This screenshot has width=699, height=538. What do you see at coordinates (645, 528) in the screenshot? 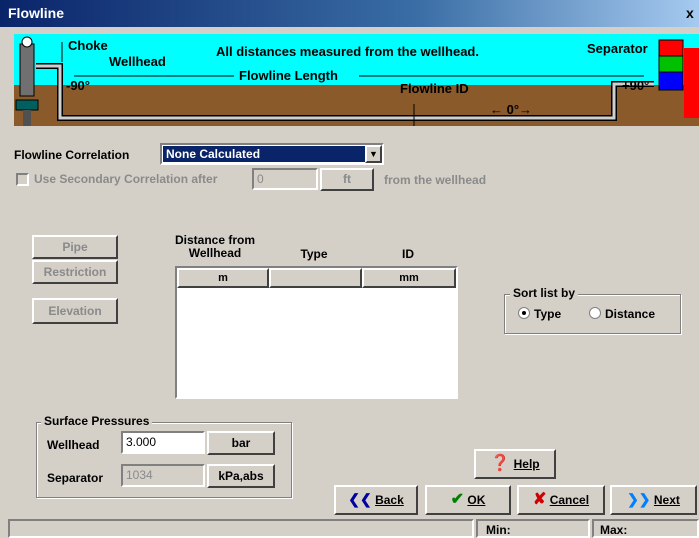
I see `status-pane-max: Max:` at bounding box center [645, 528].